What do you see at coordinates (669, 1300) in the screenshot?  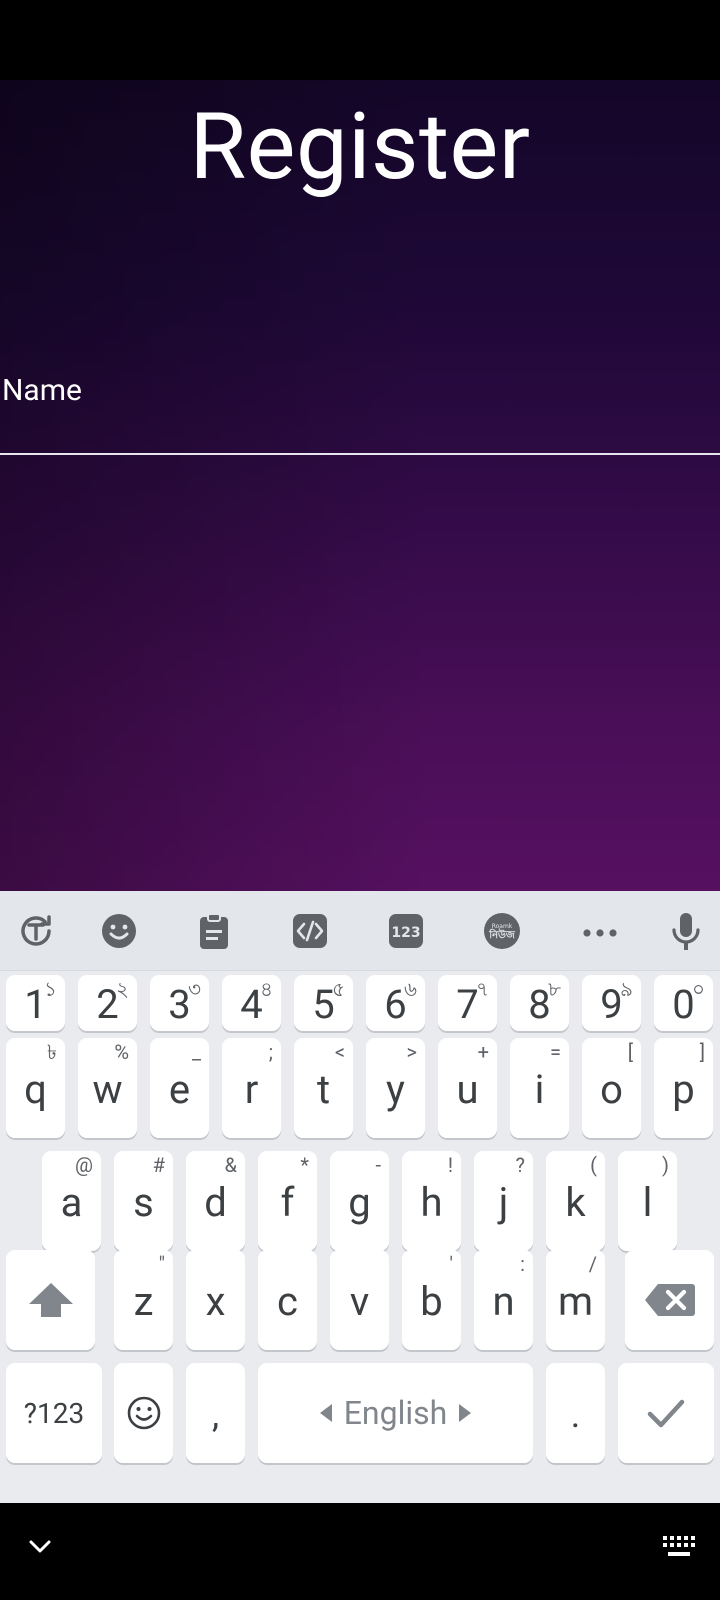 I see `backspace-key` at bounding box center [669, 1300].